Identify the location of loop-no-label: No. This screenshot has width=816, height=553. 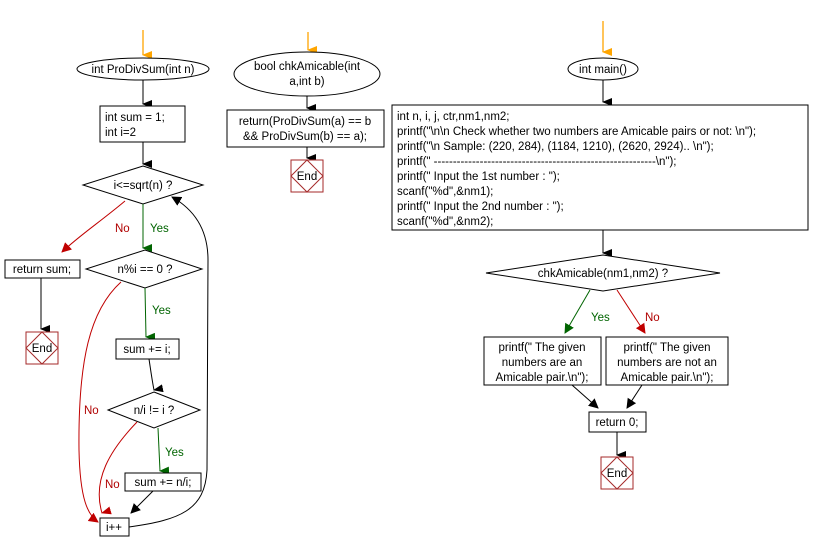
(122, 229).